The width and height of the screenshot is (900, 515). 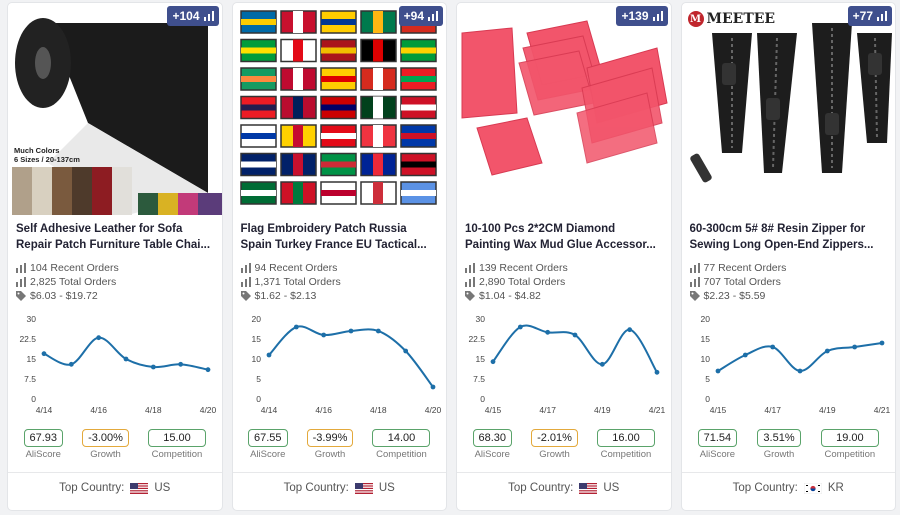 I want to click on x-tick-label: 4/14, so click(x=268, y=410).